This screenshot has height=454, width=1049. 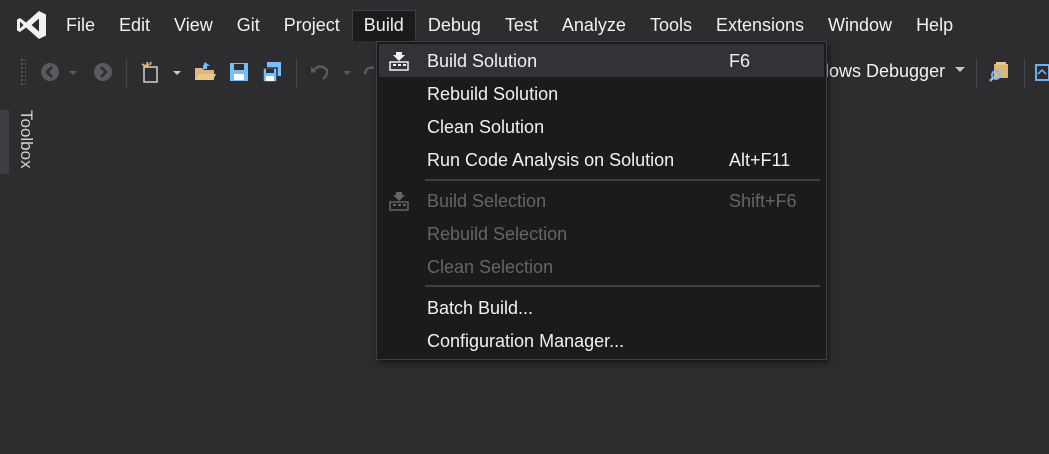 I want to click on menu-analyze: Analyze, so click(x=594, y=25).